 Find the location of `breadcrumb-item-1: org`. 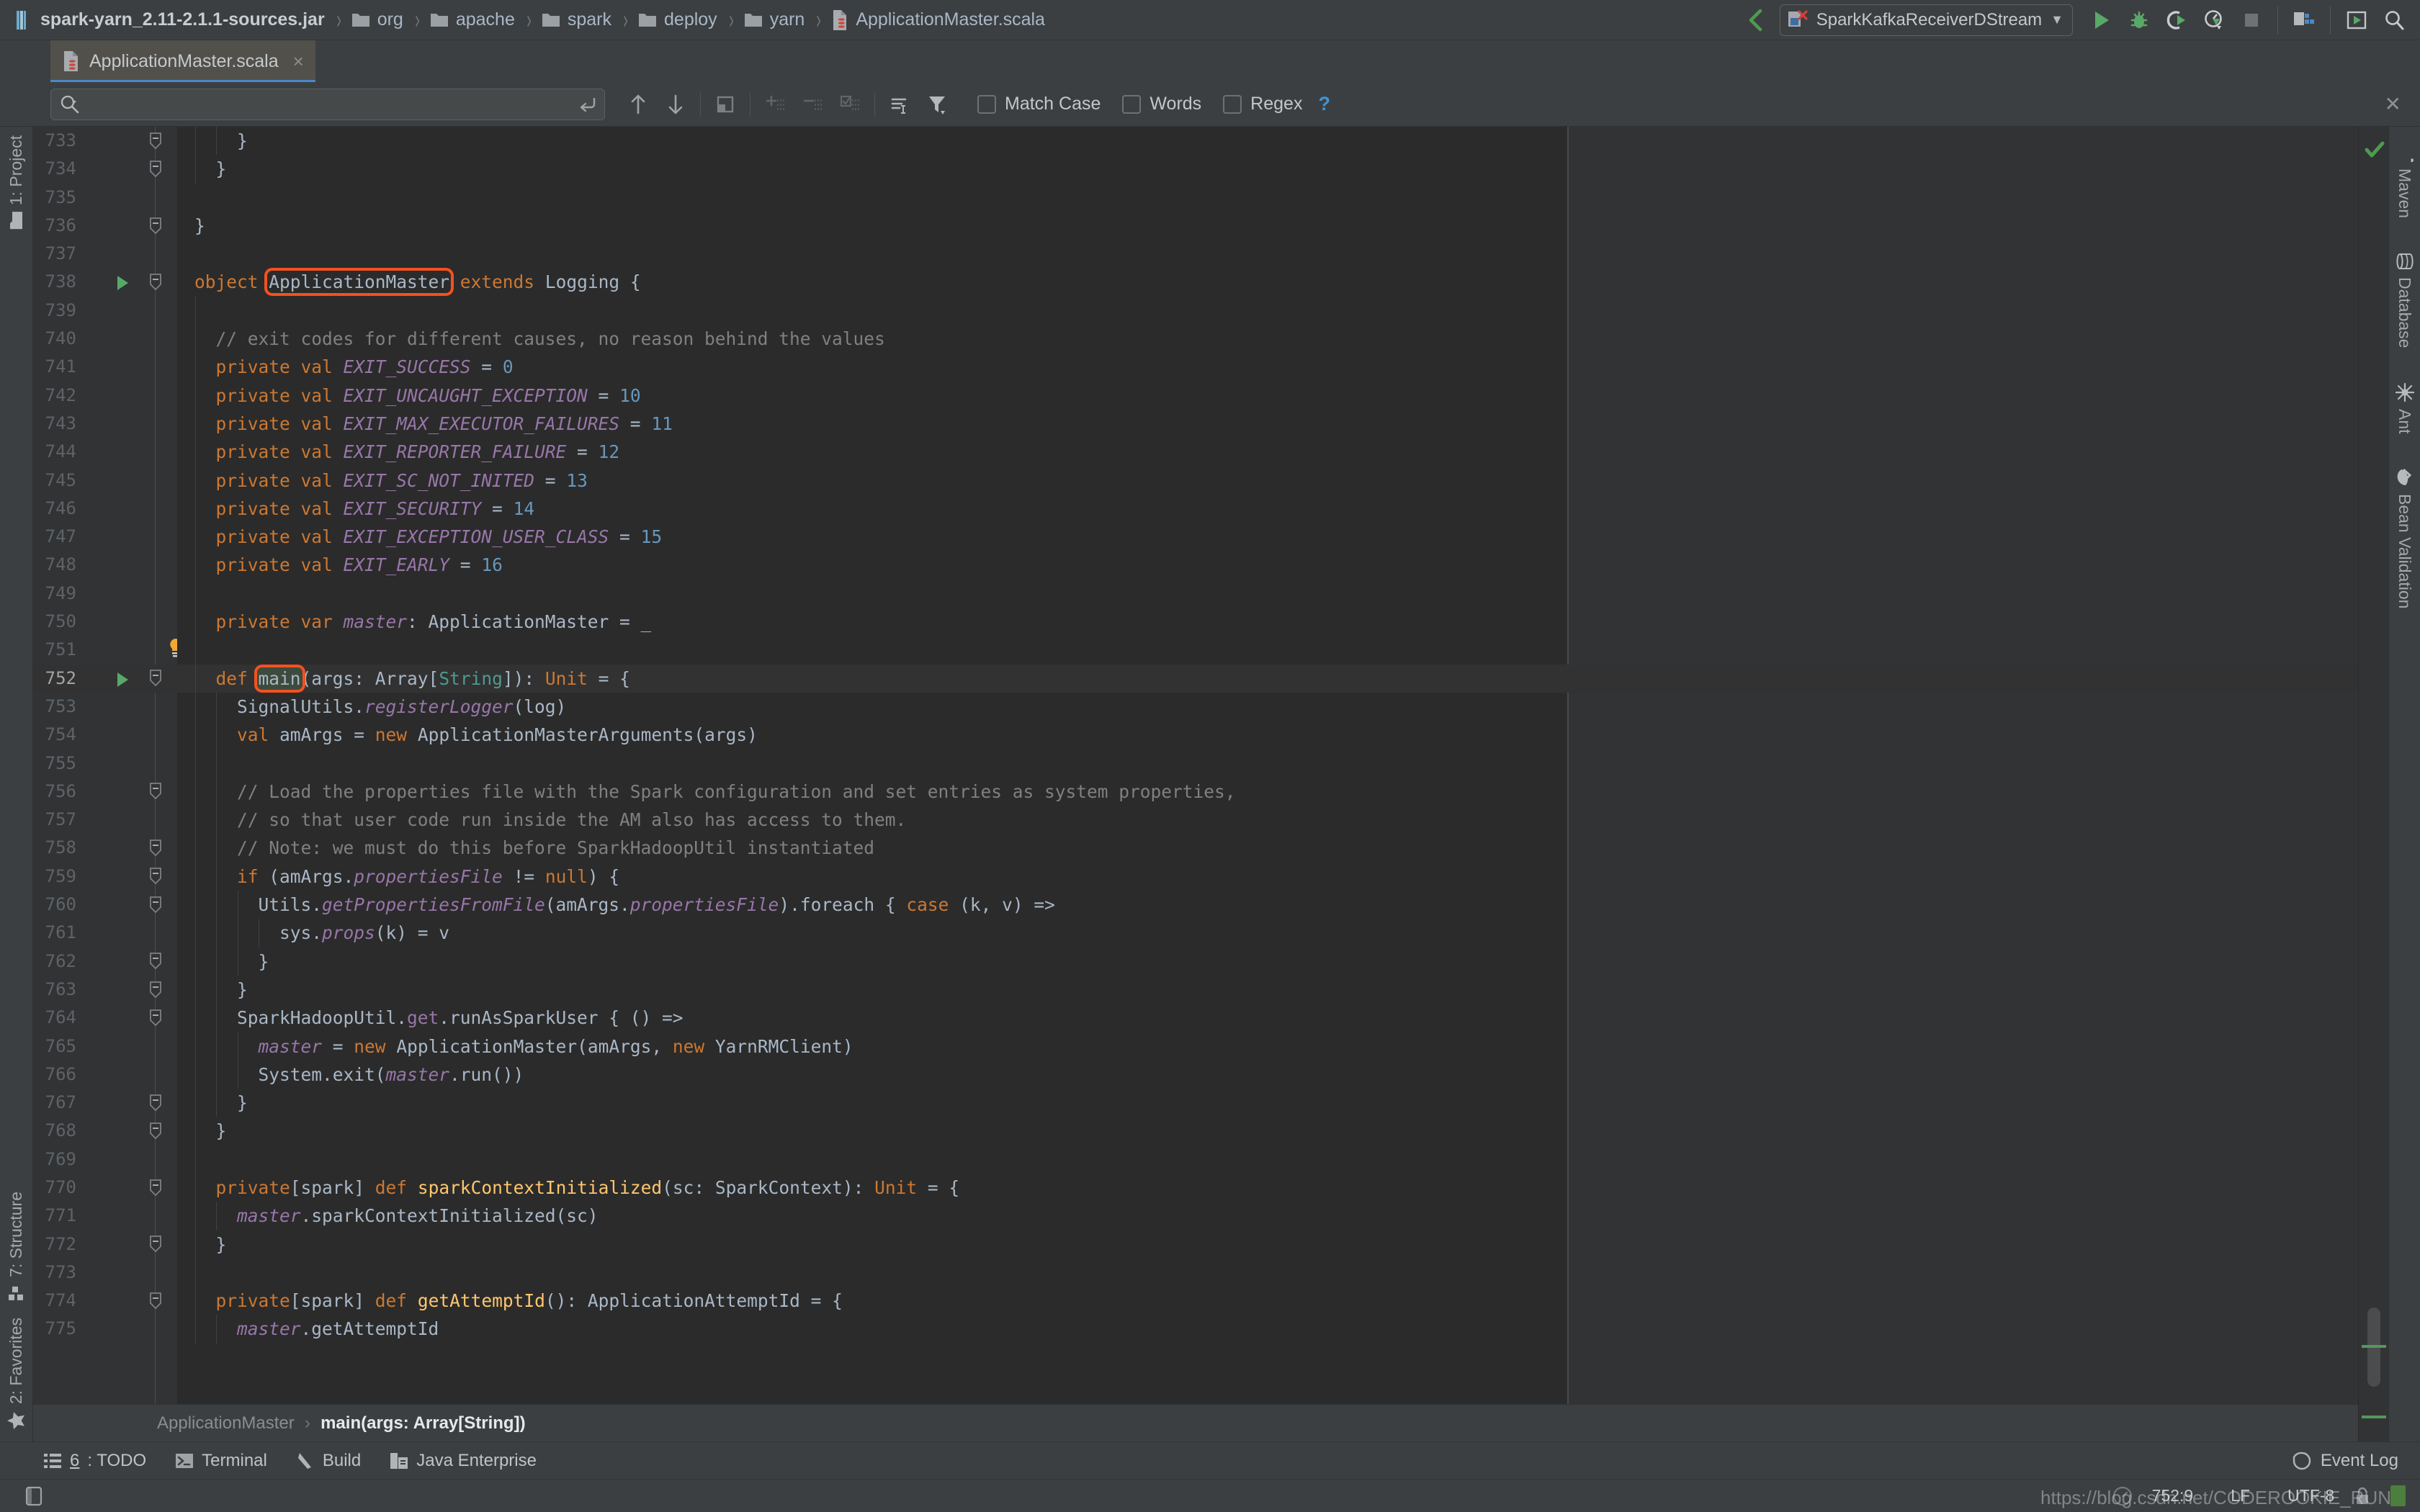

breadcrumb-item-1: org is located at coordinates (377, 19).